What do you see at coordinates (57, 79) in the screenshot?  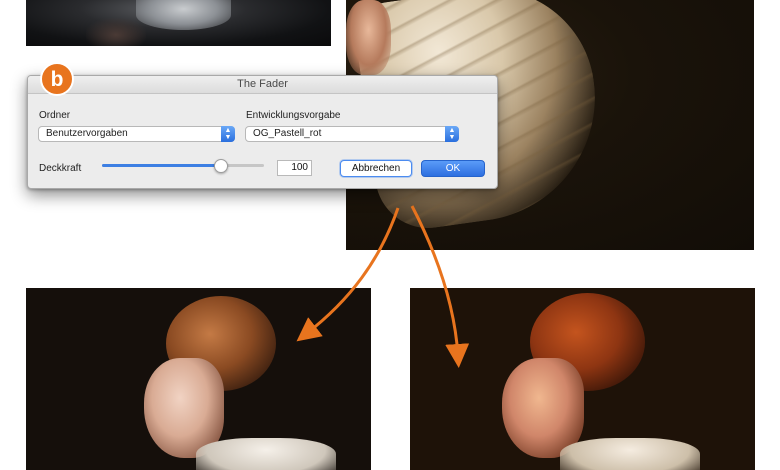 I see `step-badge: b` at bounding box center [57, 79].